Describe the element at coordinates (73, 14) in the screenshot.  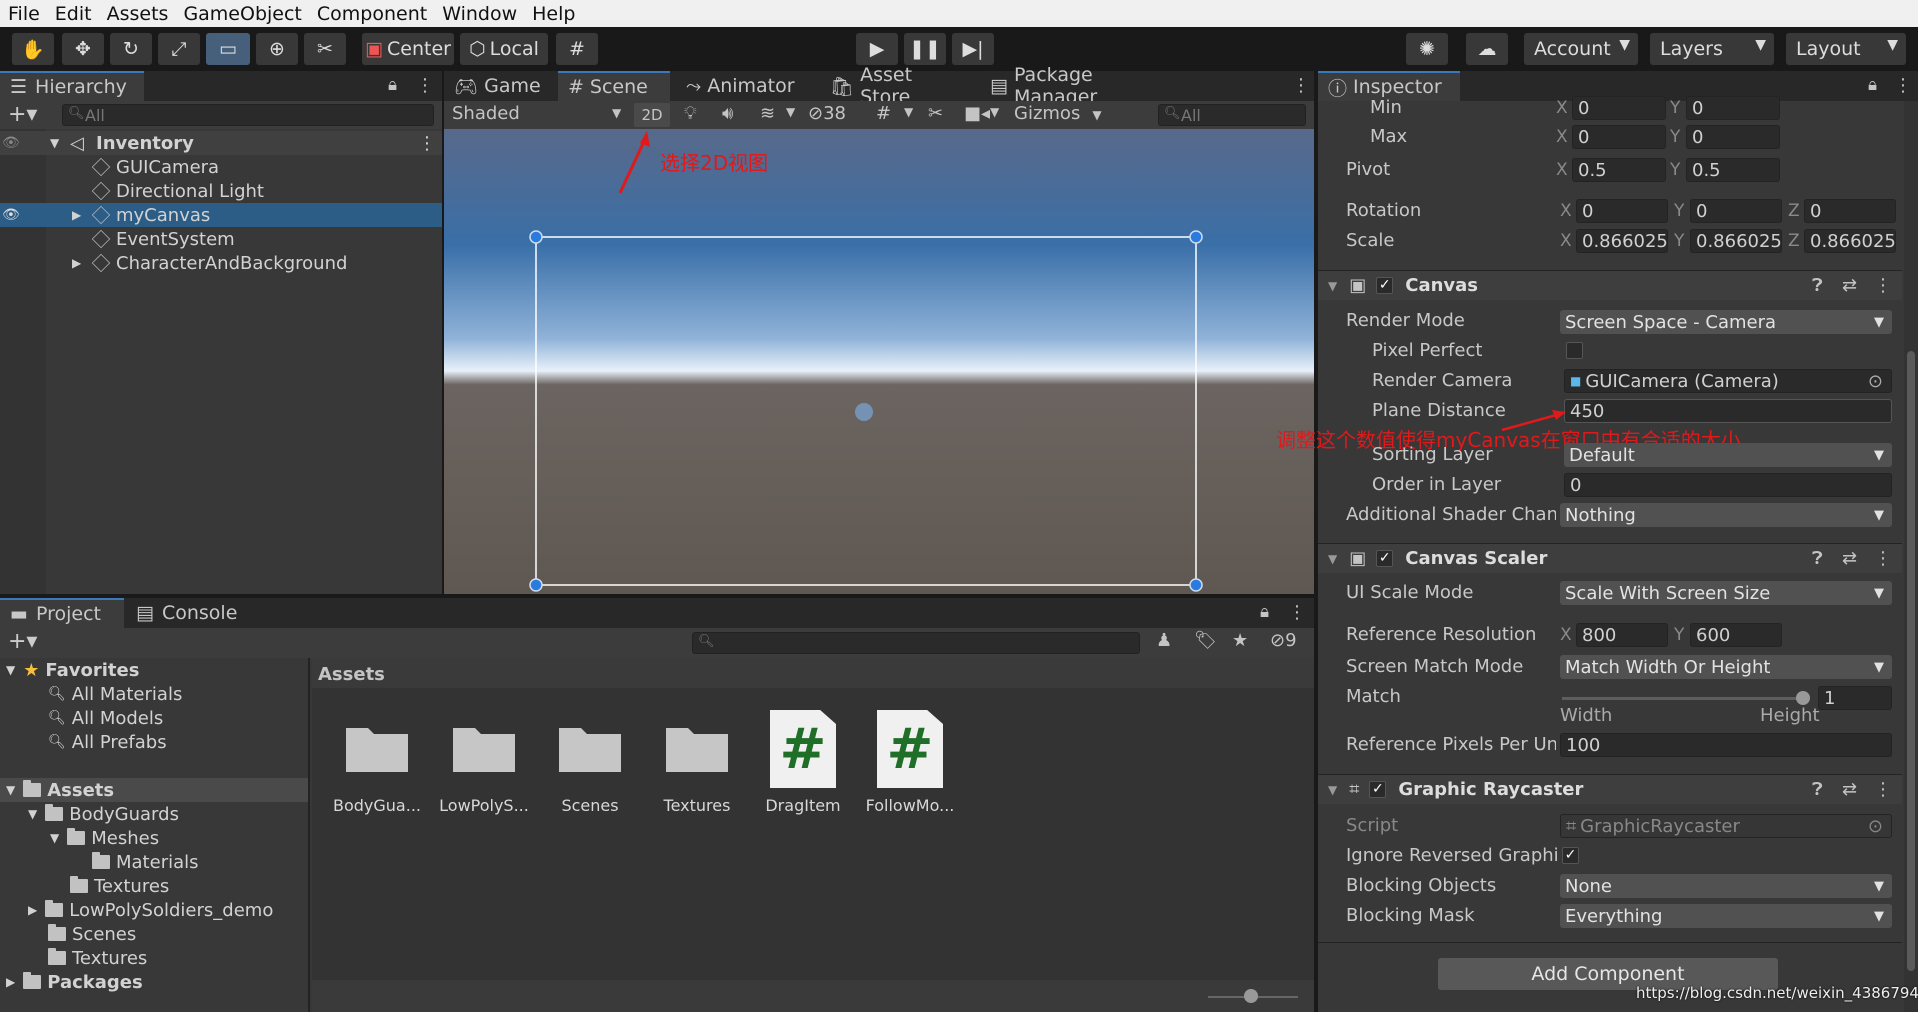
I see `menu-edit: Edit` at that location.